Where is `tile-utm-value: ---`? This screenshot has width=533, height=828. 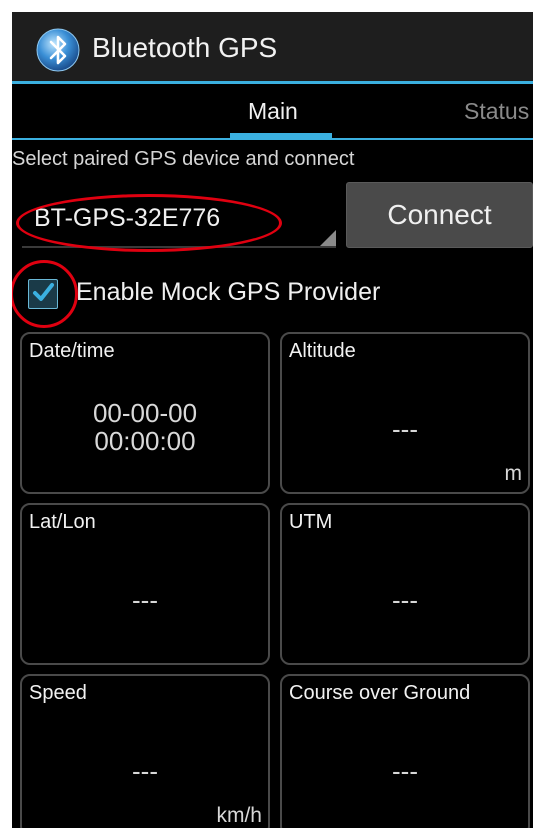
tile-utm-value: --- is located at coordinates (405, 600).